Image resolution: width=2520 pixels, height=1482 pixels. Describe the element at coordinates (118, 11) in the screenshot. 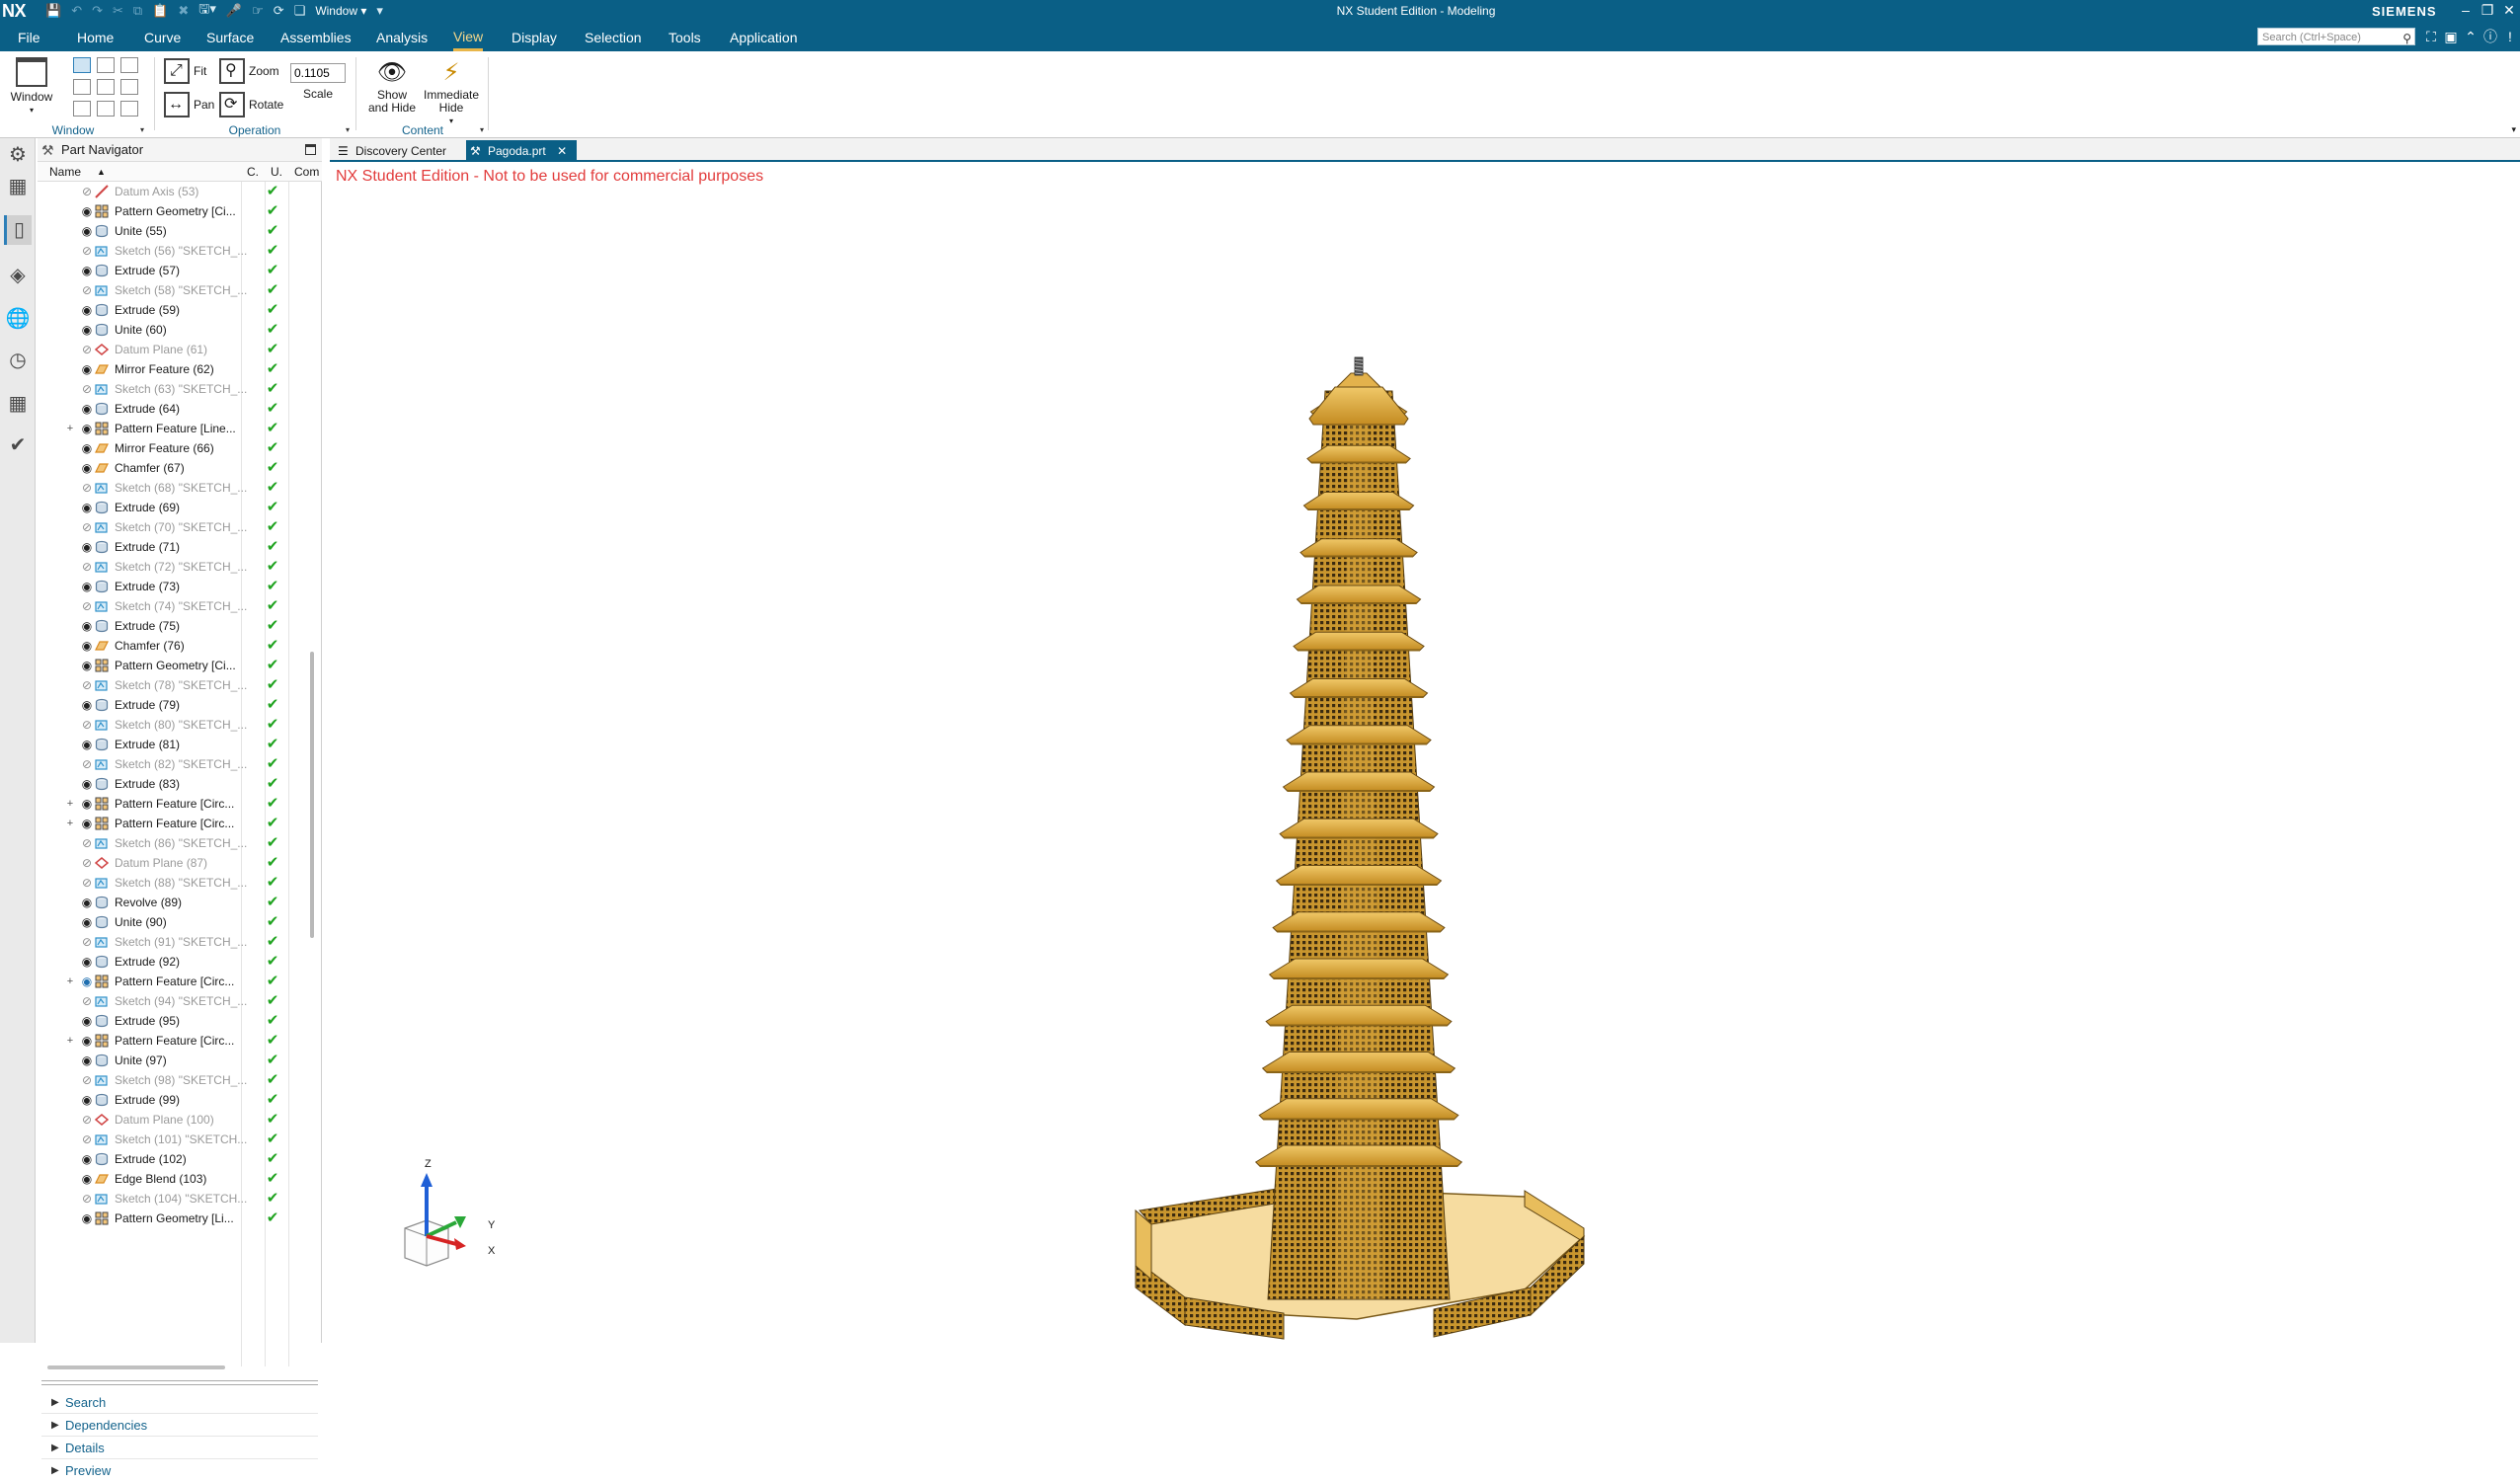

I see `cut-icon: ✂` at that location.